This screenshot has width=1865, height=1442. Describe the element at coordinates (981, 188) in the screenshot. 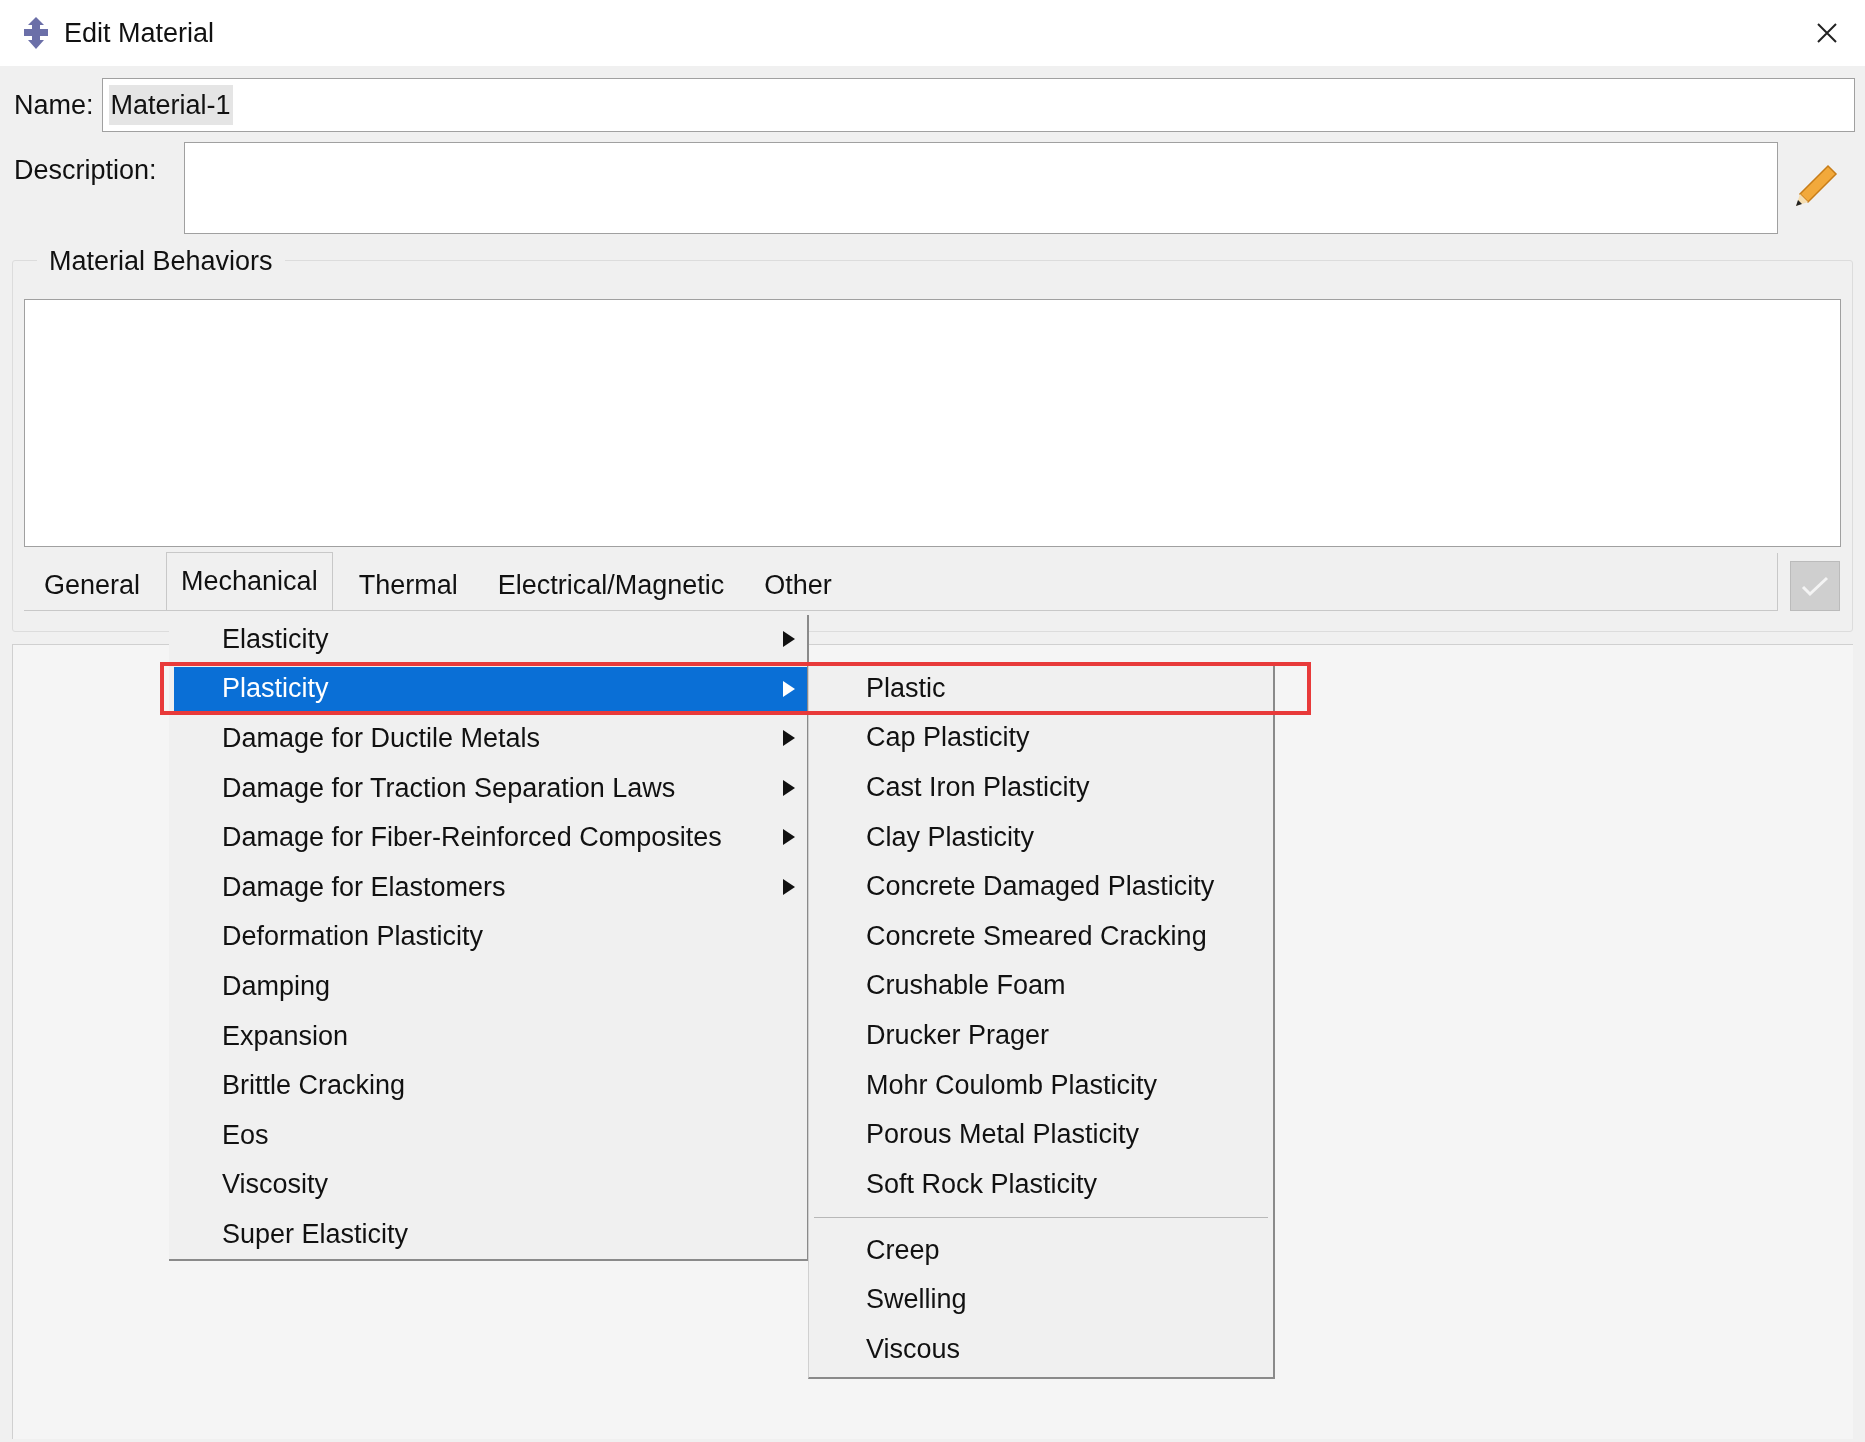

I see `description-field` at that location.